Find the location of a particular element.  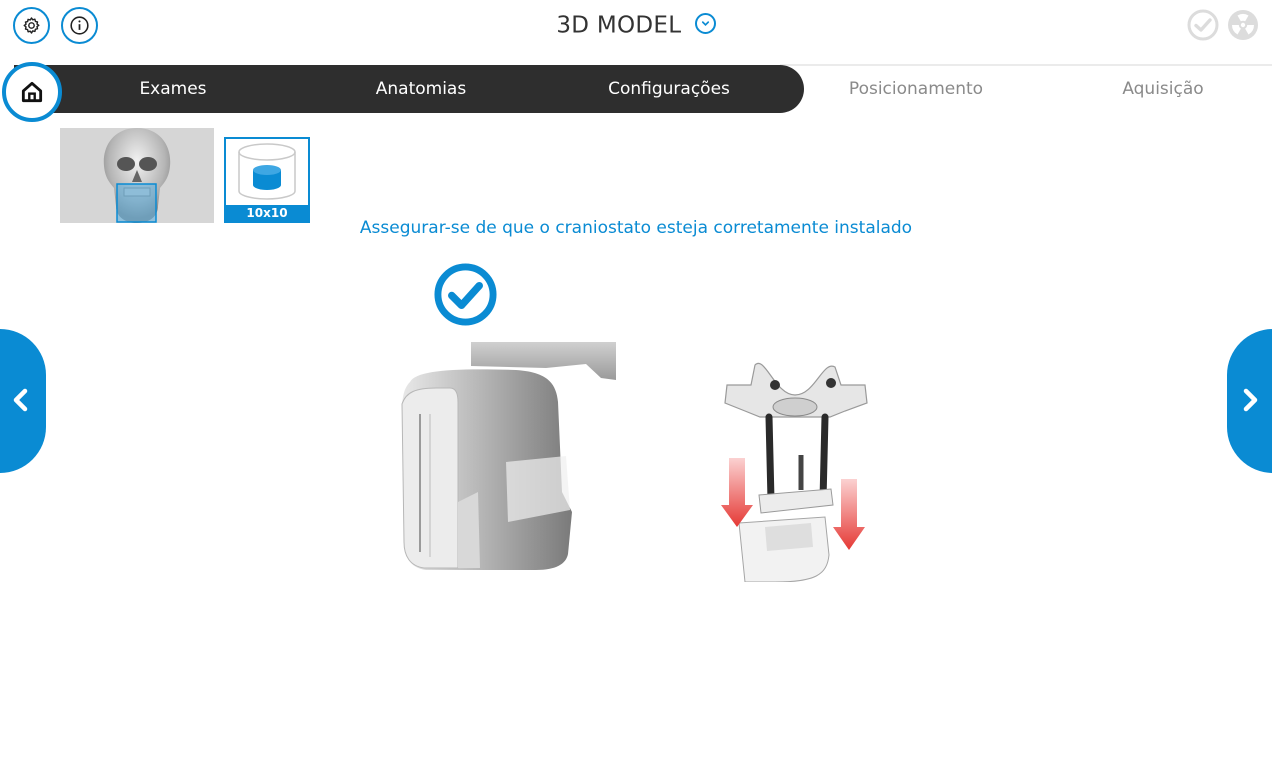

chevron-right-icon is located at coordinates (1251, 402).